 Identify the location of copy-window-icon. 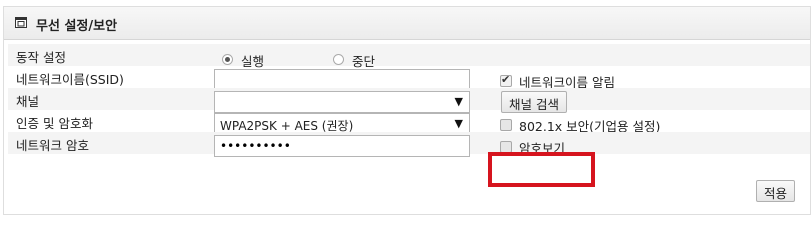
(21, 22).